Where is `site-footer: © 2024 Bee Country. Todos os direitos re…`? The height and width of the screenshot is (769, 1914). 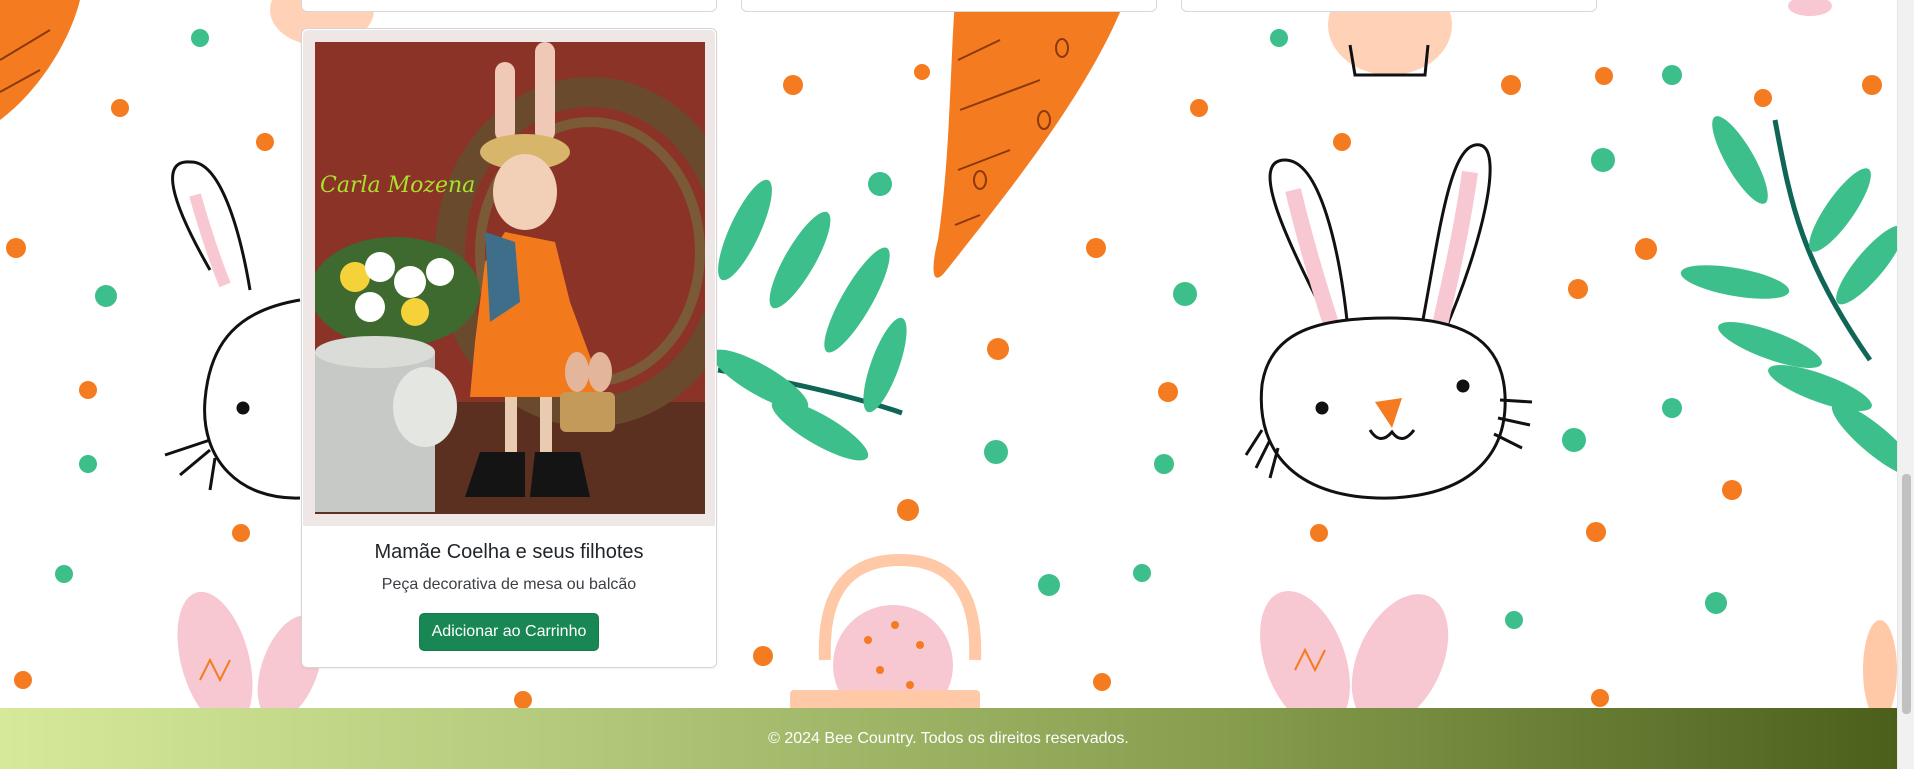 site-footer: © 2024 Bee Country. Todos os direitos re… is located at coordinates (948, 738).